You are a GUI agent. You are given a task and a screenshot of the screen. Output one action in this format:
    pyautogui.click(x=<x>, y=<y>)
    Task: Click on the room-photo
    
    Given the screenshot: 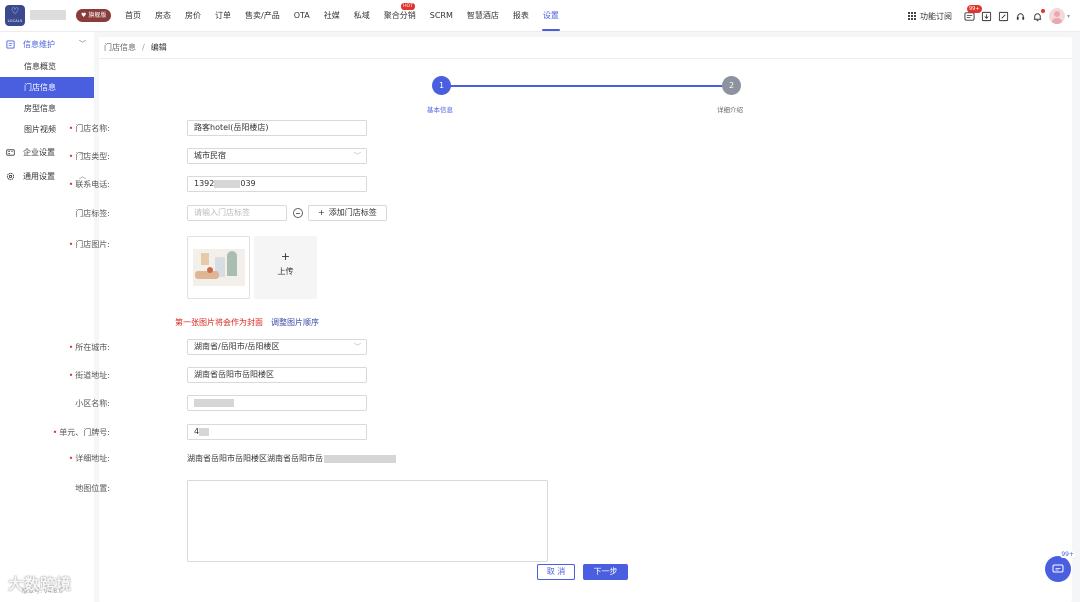 What is the action you would take?
    pyautogui.click(x=219, y=267)
    